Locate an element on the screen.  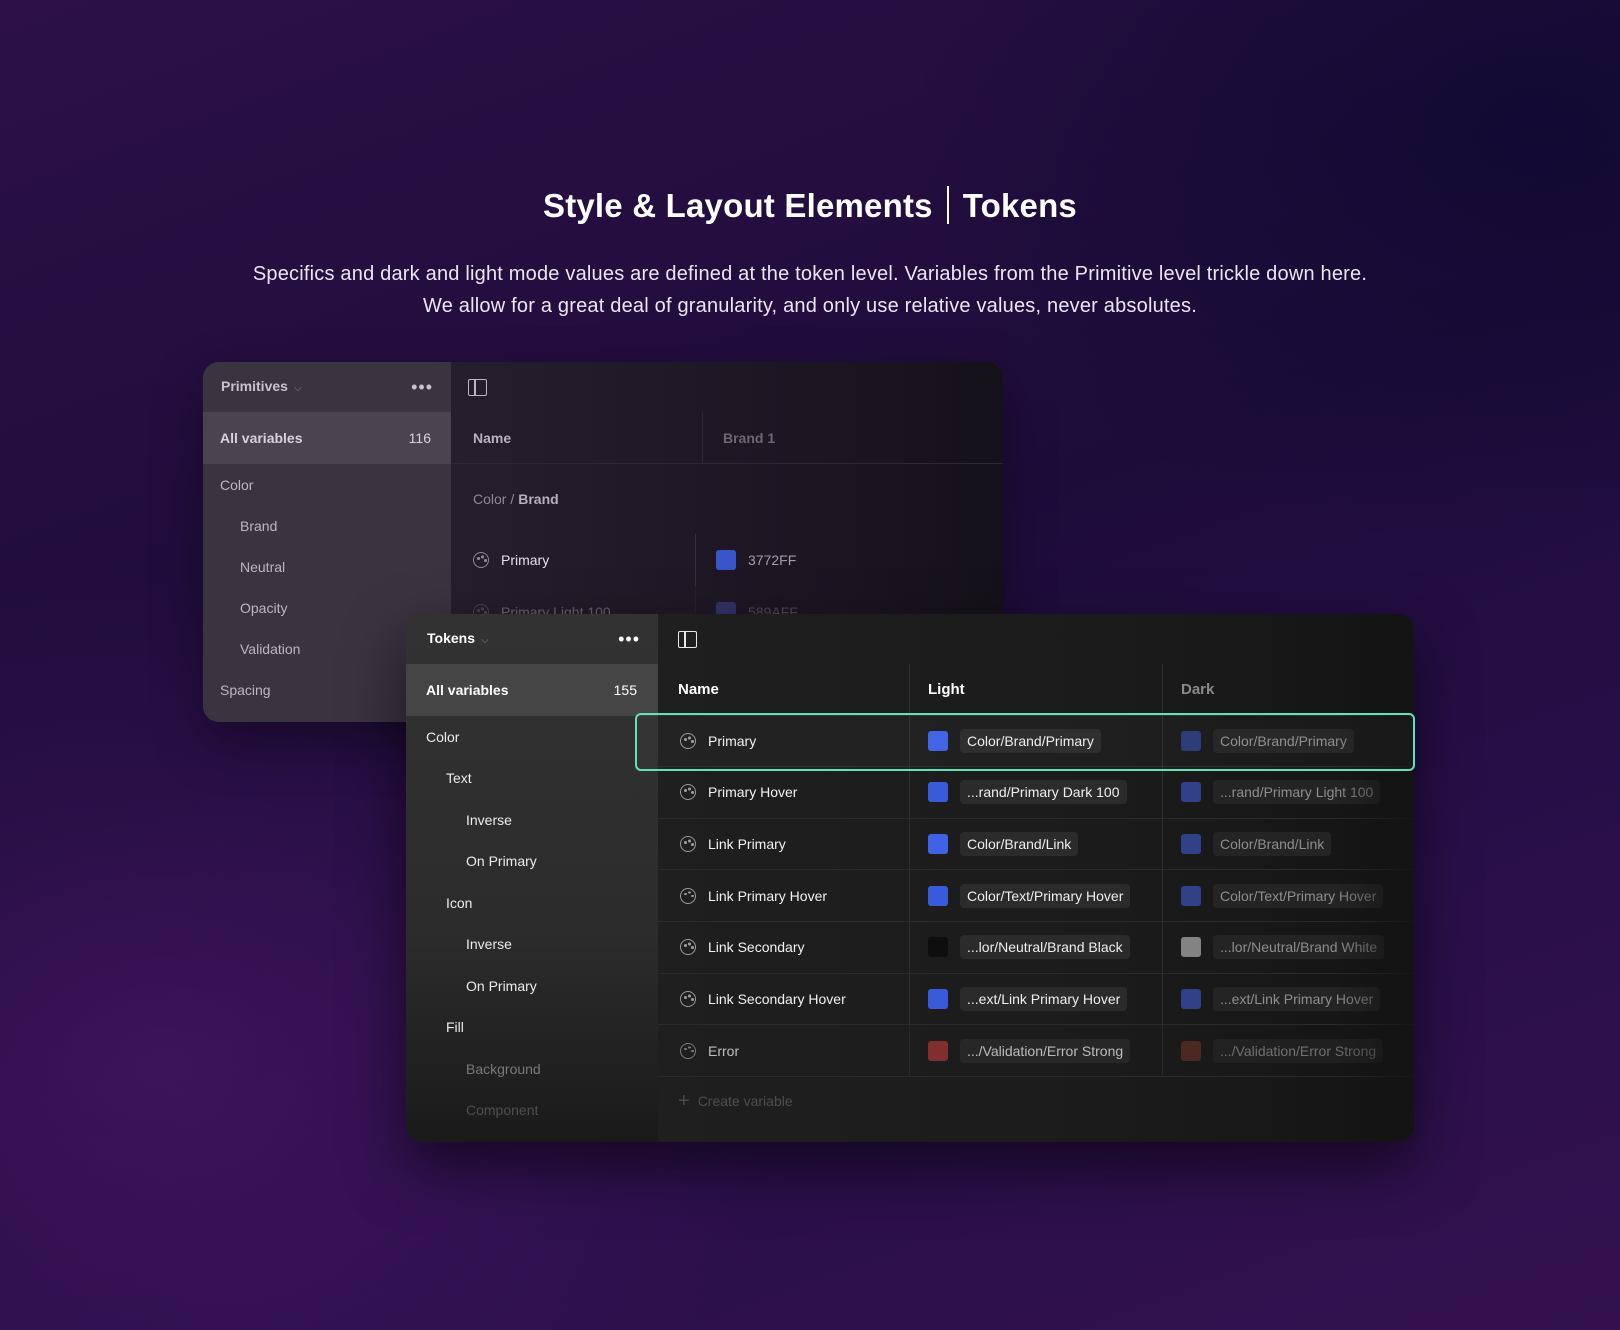
variable-name-cell: Link Secondary is located at coordinates (784, 947).